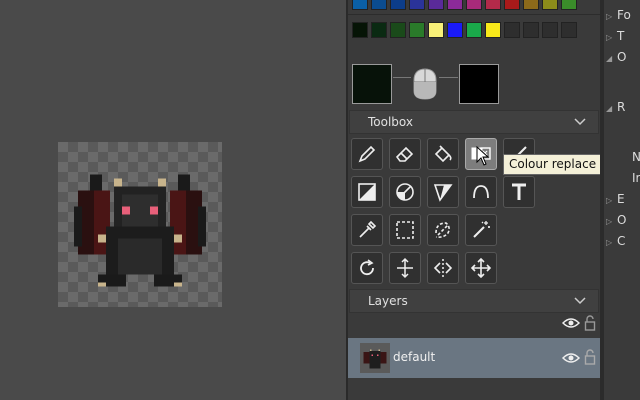 This screenshot has width=640, height=400. I want to click on mouse-icon, so click(425, 85).